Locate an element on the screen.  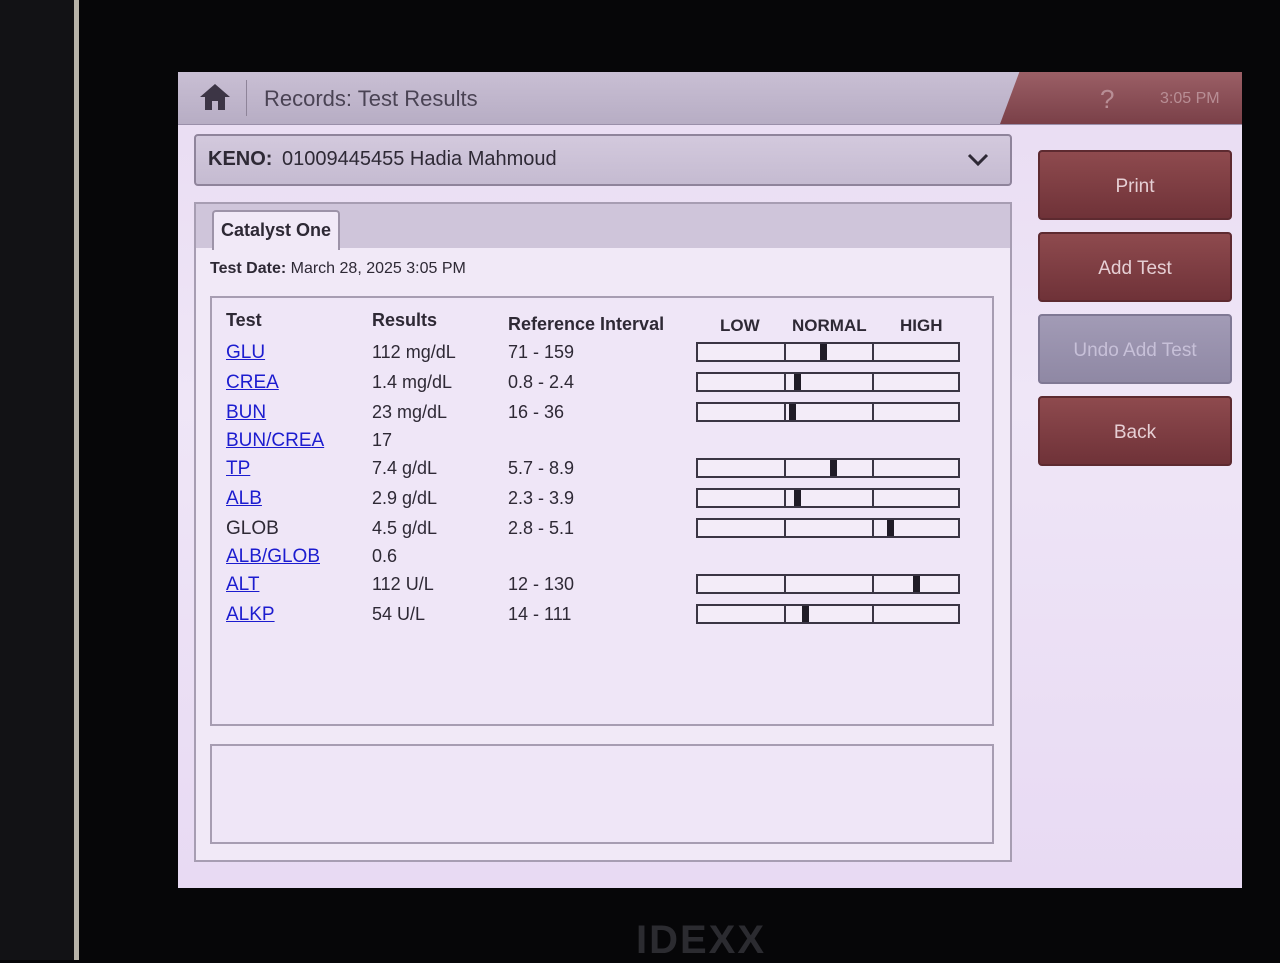
table-row: ALB 2.9 g/dL 2.3 - 3.9 is located at coordinates (602, 502).